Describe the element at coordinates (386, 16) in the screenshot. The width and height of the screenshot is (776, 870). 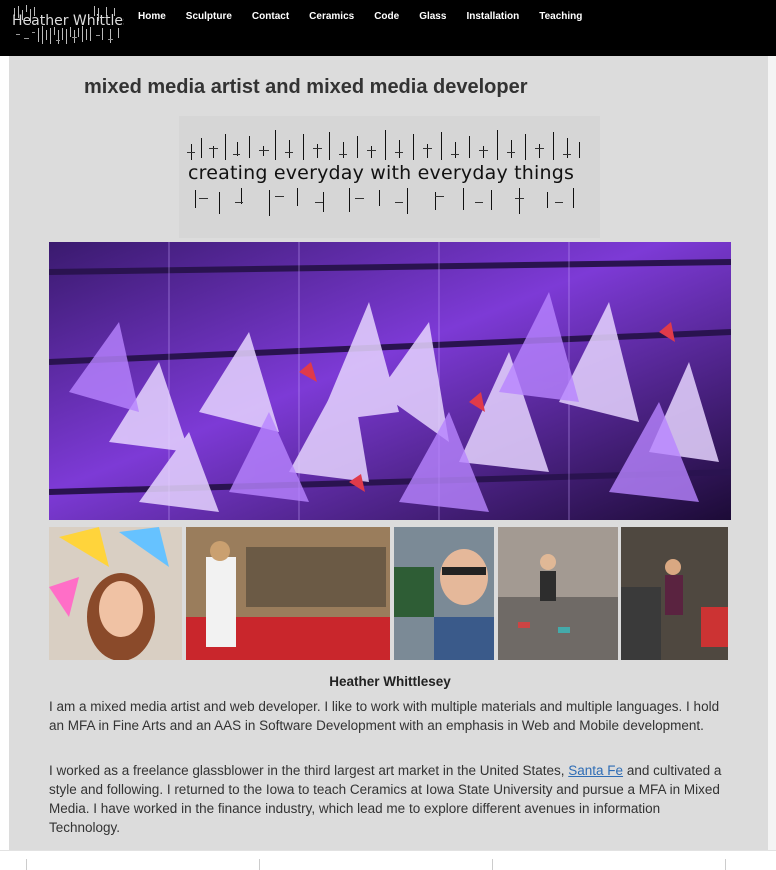
I see `nav-item-code: Code` at that location.